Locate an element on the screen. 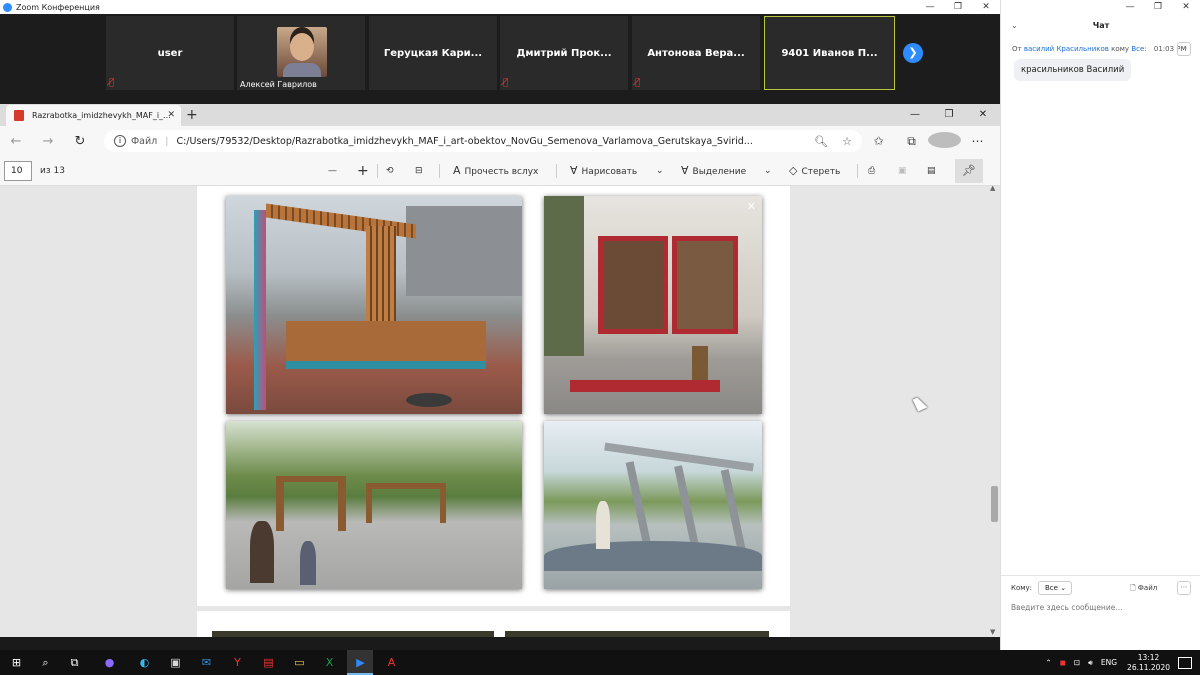  task-view-icon: ⧉ is located at coordinates (74, 662).